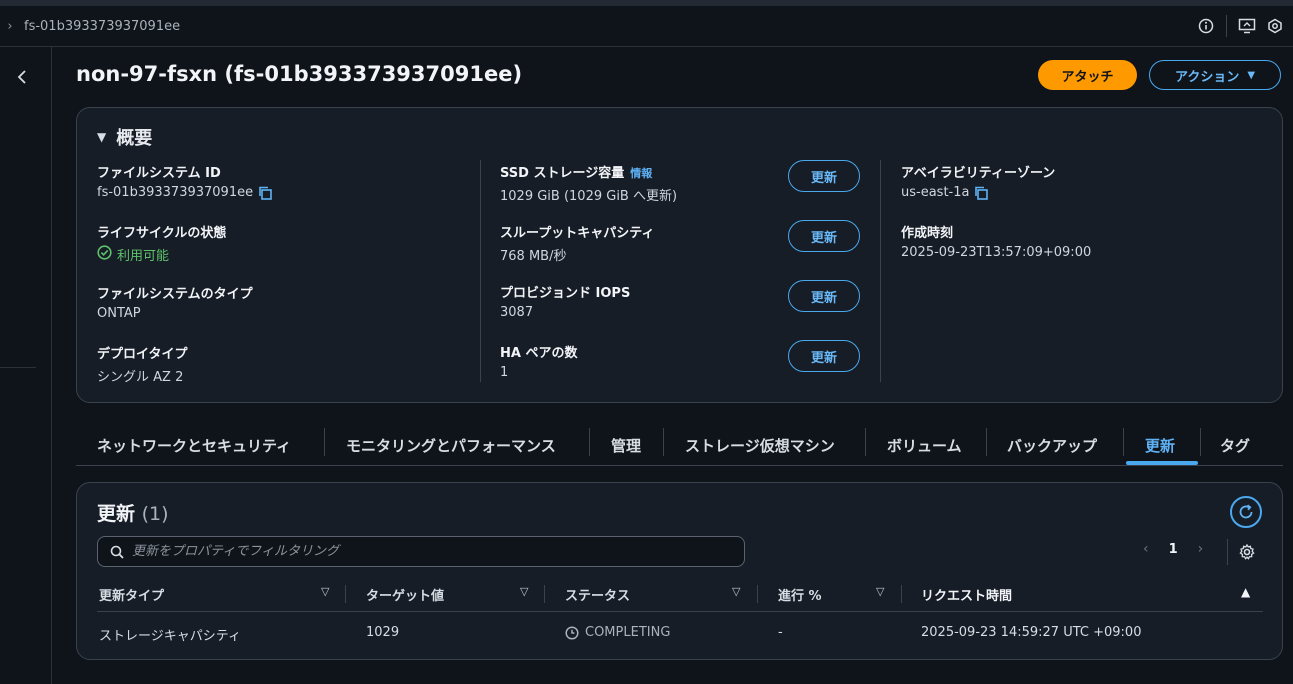  I want to click on field-label: プロビジョンド IOPS, so click(565, 293).